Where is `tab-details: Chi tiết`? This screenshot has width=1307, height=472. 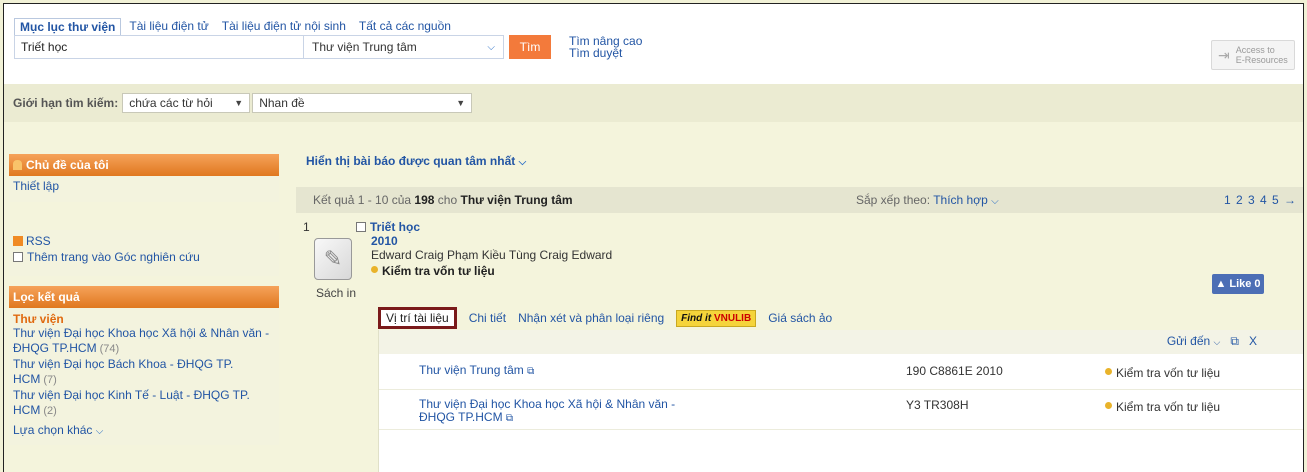 tab-details: Chi tiết is located at coordinates (487, 318).